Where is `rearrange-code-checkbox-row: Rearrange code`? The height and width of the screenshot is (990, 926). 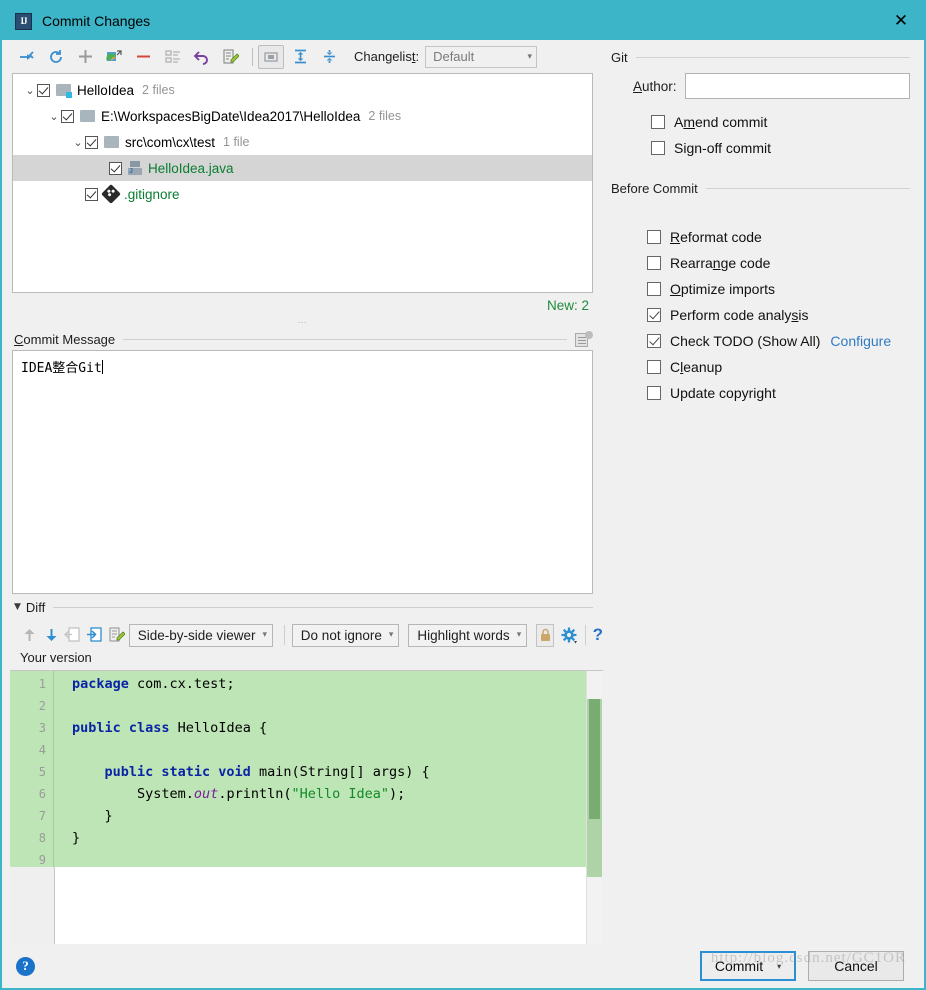
rearrange-code-checkbox-row: Rearrange code is located at coordinates (778, 263).